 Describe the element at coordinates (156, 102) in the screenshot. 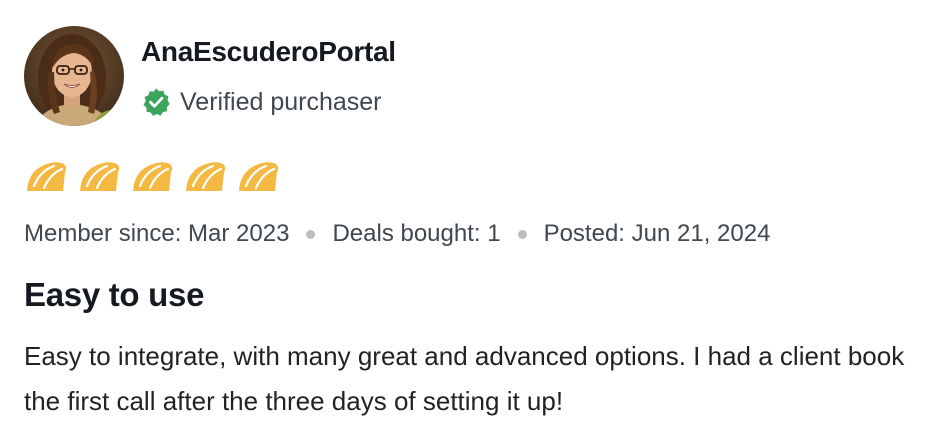

I see `verified-check-icon` at that location.